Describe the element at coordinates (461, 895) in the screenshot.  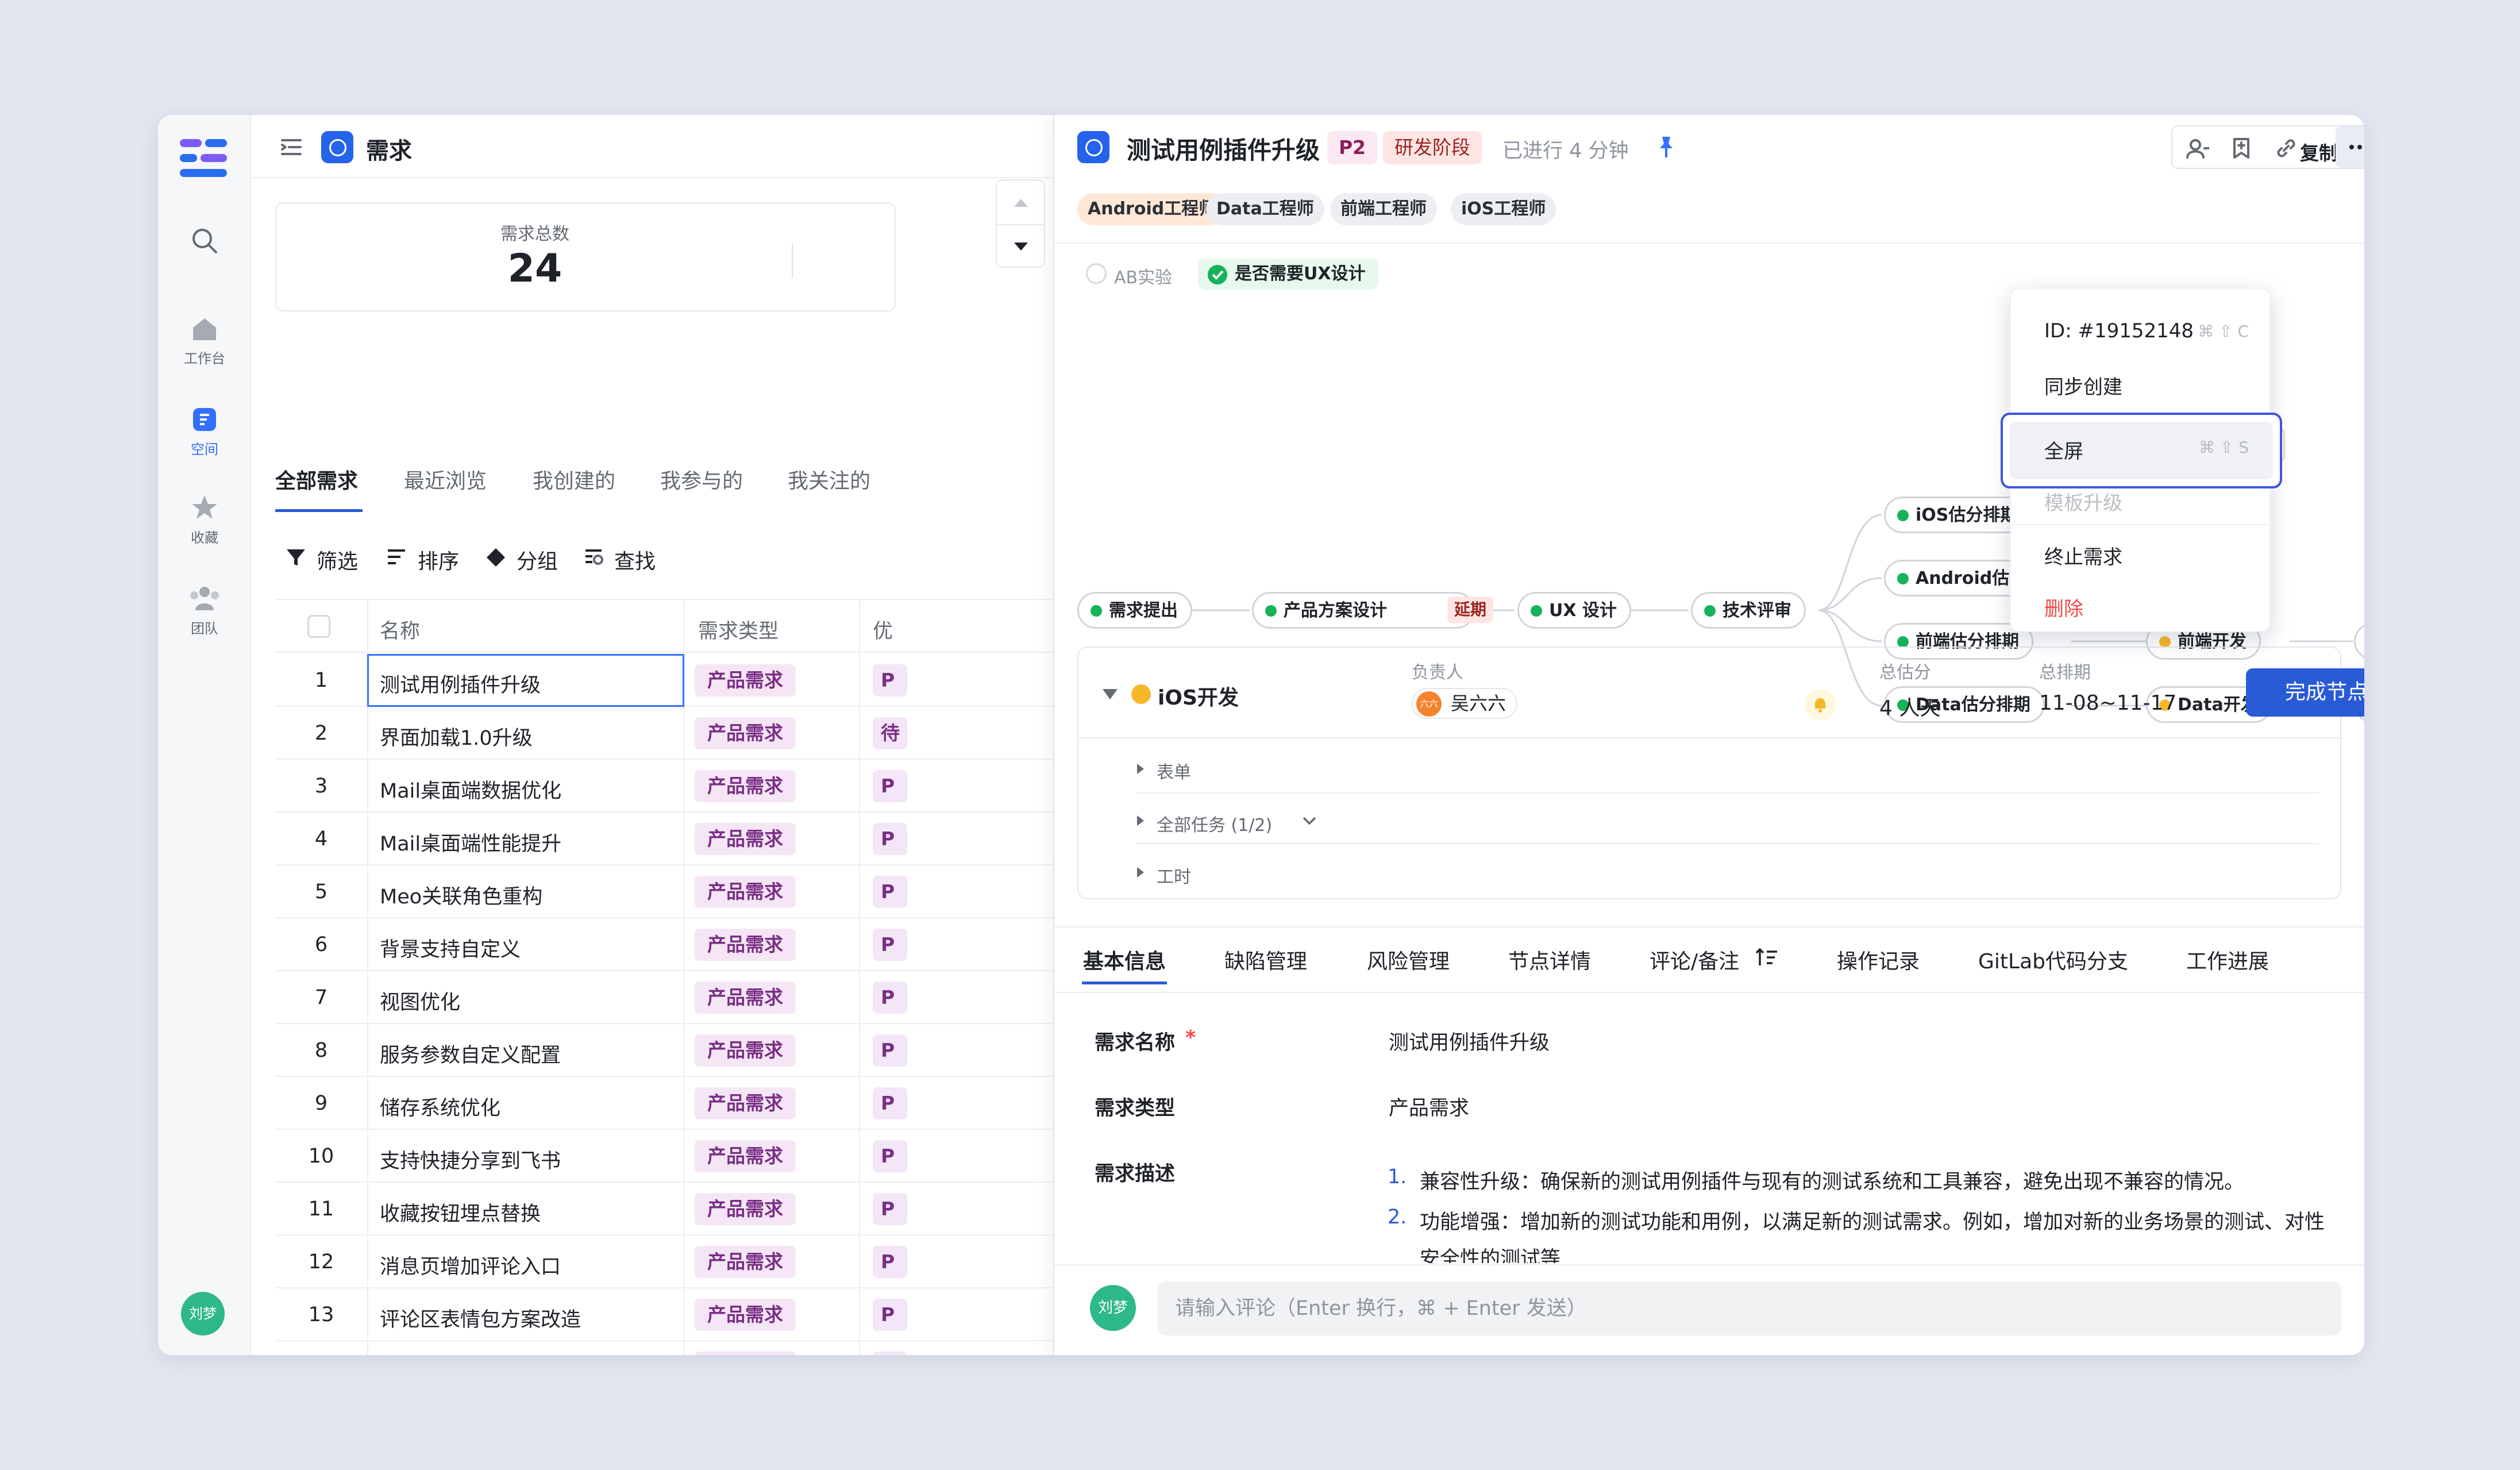
I see `row-name: Meo关联角色重构` at that location.